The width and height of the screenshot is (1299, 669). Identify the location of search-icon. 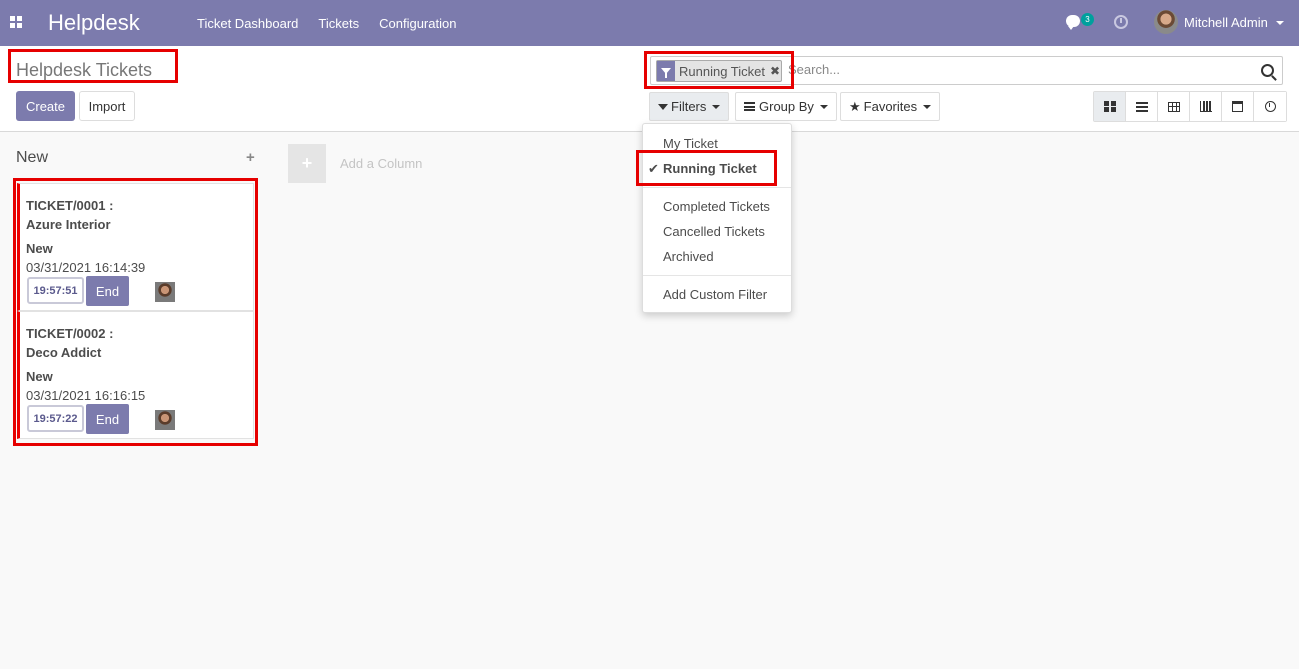
(1267, 70).